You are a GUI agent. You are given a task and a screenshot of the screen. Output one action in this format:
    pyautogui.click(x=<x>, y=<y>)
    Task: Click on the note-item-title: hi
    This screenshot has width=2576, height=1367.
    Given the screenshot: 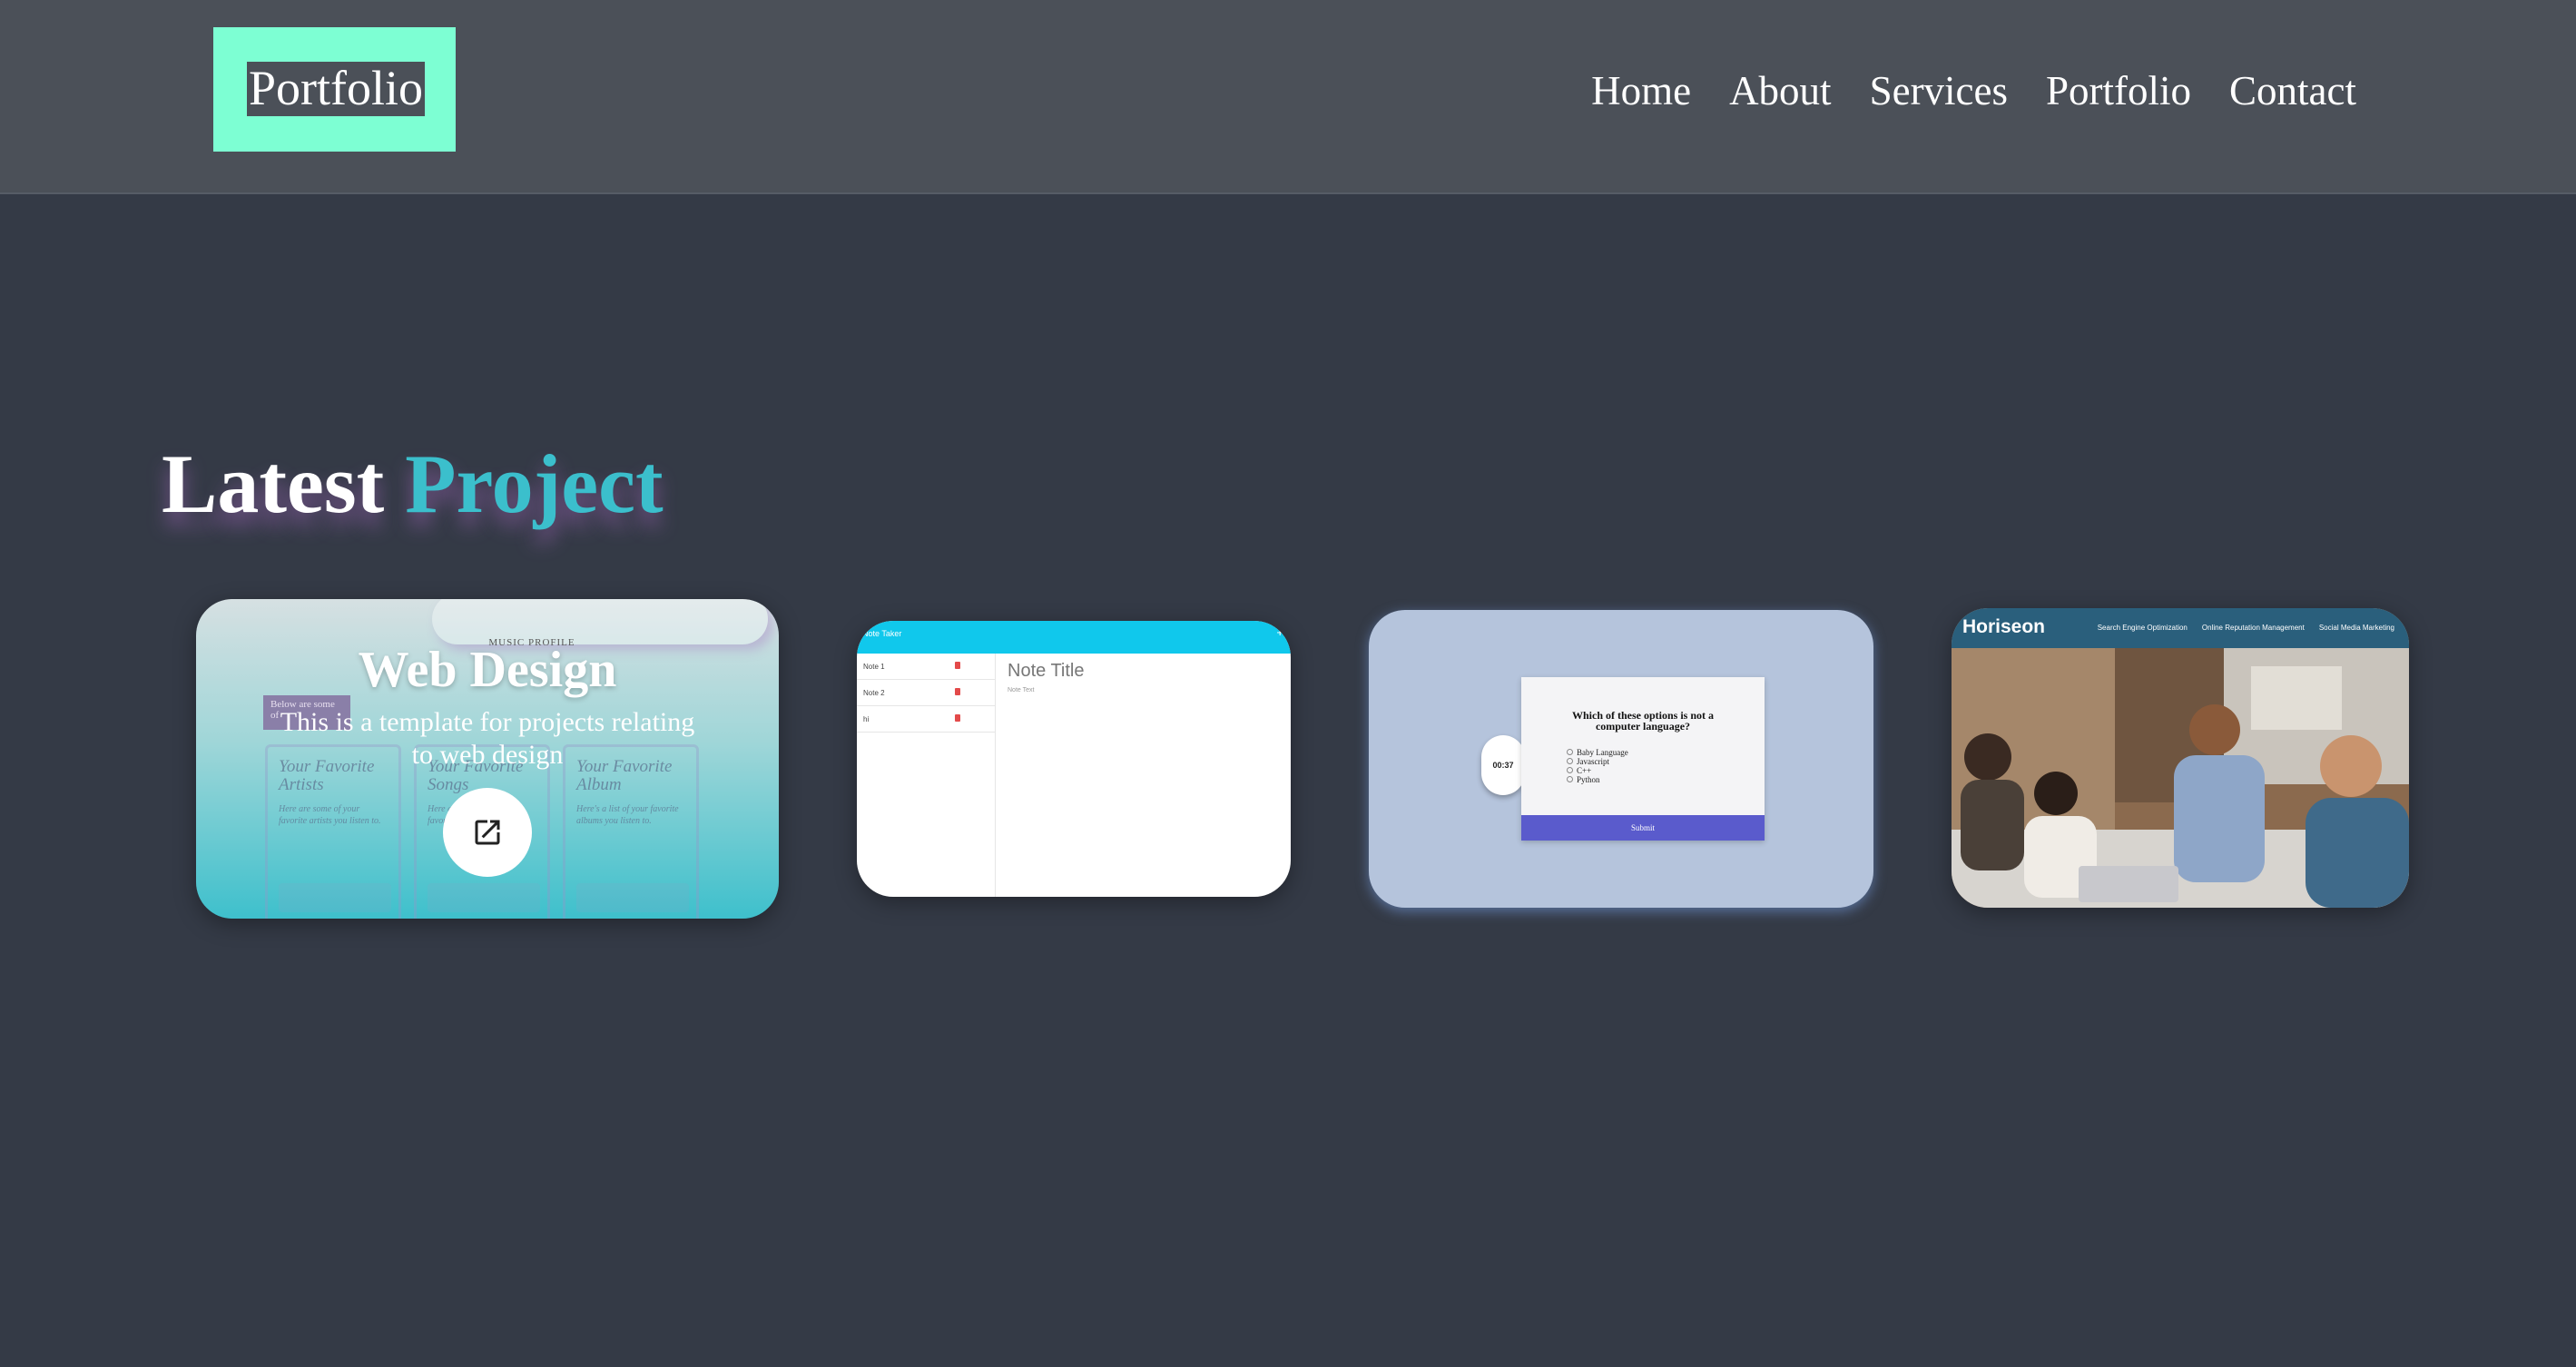 What is the action you would take?
    pyautogui.click(x=866, y=719)
    